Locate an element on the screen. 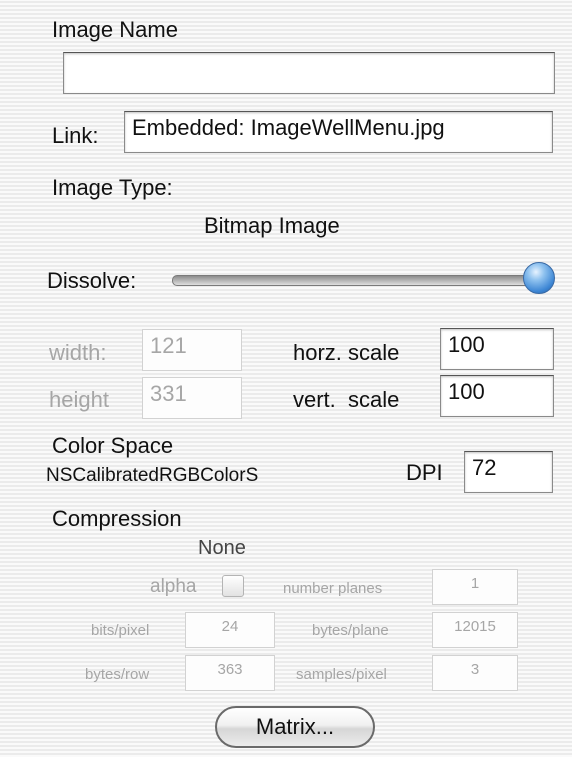 The height and width of the screenshot is (757, 572). bits-per-pixel-field: 24 is located at coordinates (230, 630).